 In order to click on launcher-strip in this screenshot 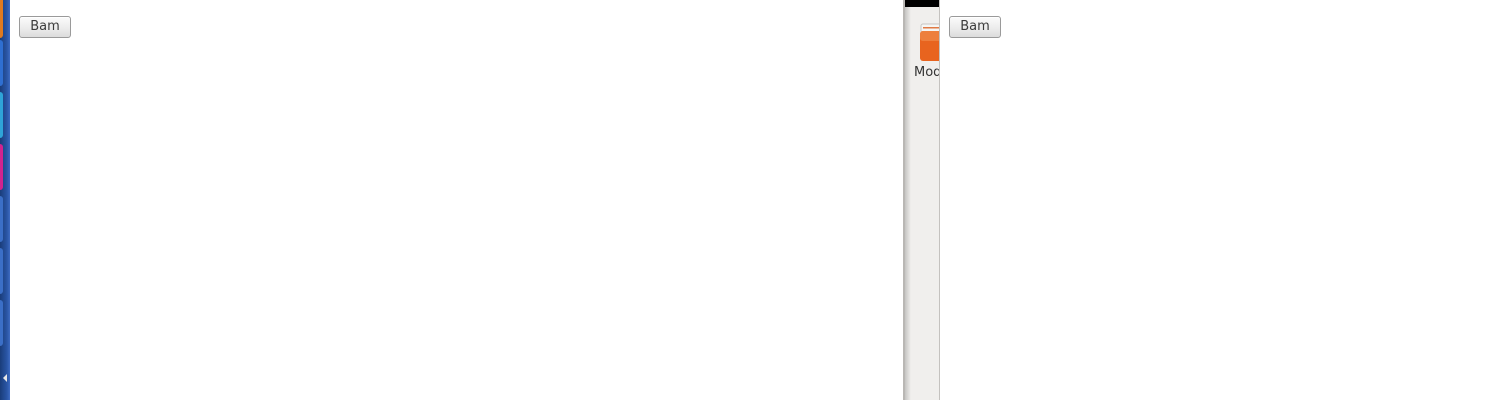, I will do `click(5, 200)`.